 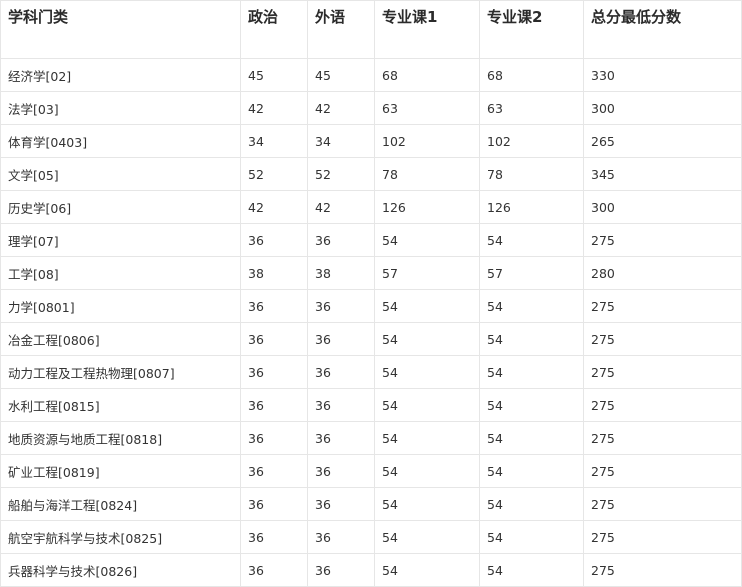 I want to click on header-major-course-2: 专业课2, so click(x=531, y=29).